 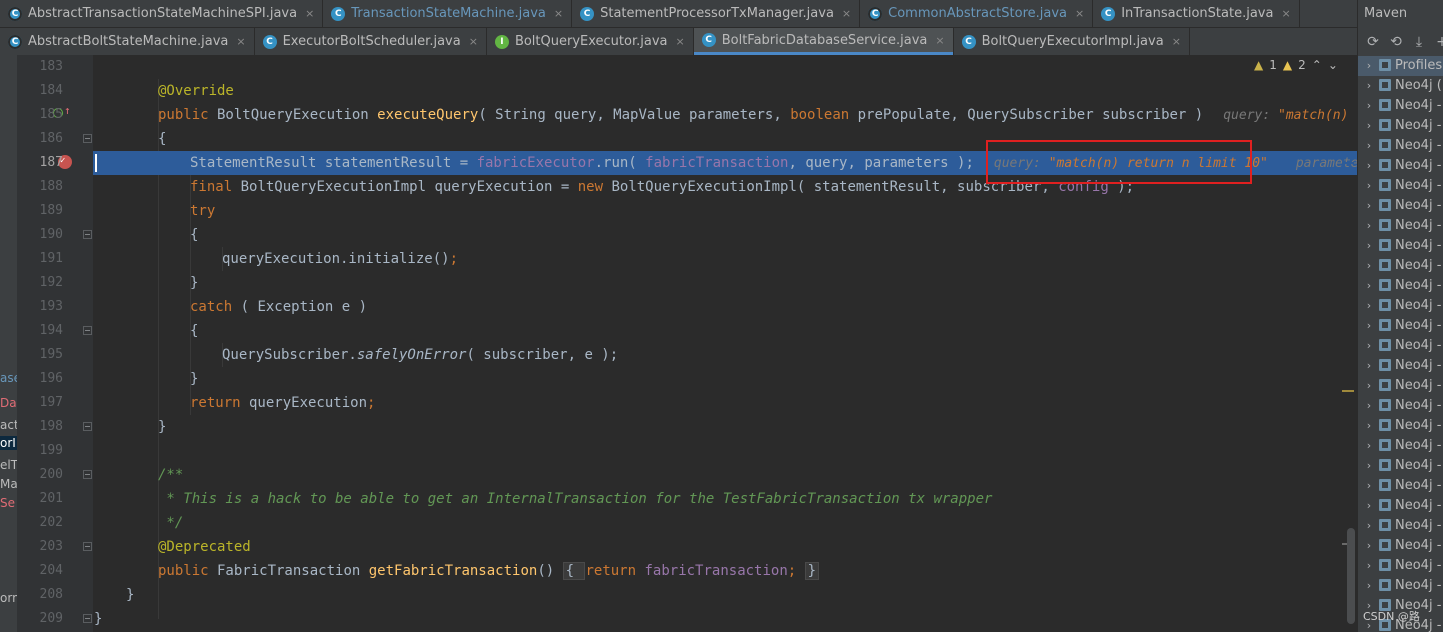 I want to click on code-line: */, so click(x=725, y=523).